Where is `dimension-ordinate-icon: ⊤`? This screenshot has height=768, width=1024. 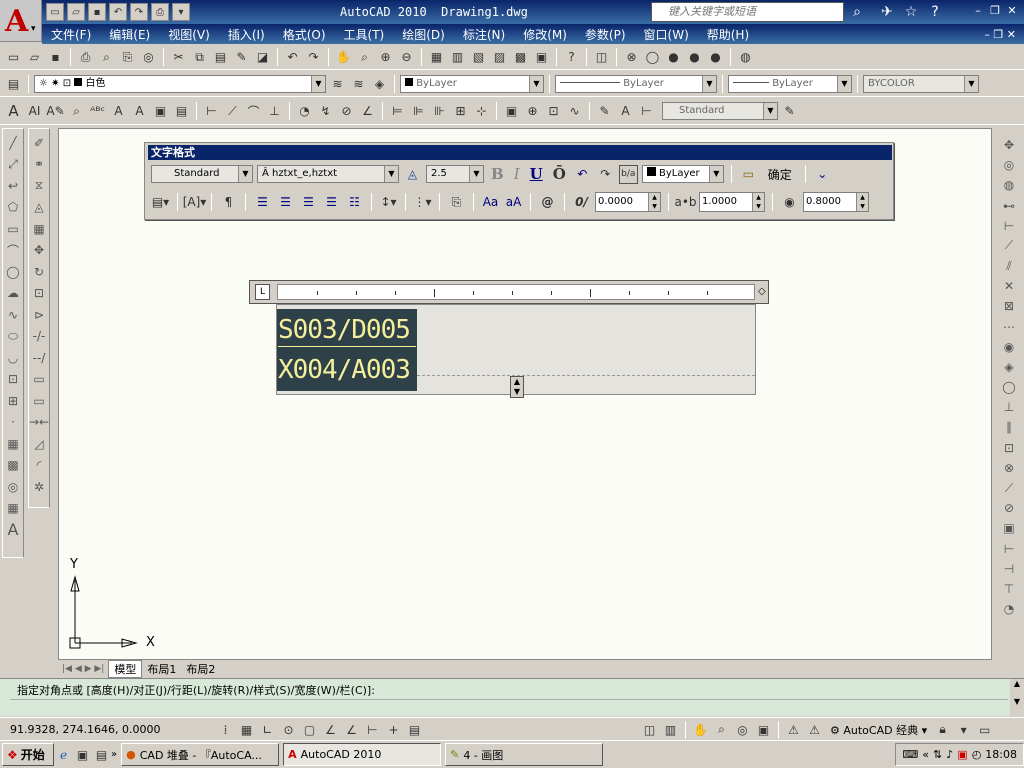
dimension-ordinate-icon: ⊤ is located at coordinates (1009, 589).